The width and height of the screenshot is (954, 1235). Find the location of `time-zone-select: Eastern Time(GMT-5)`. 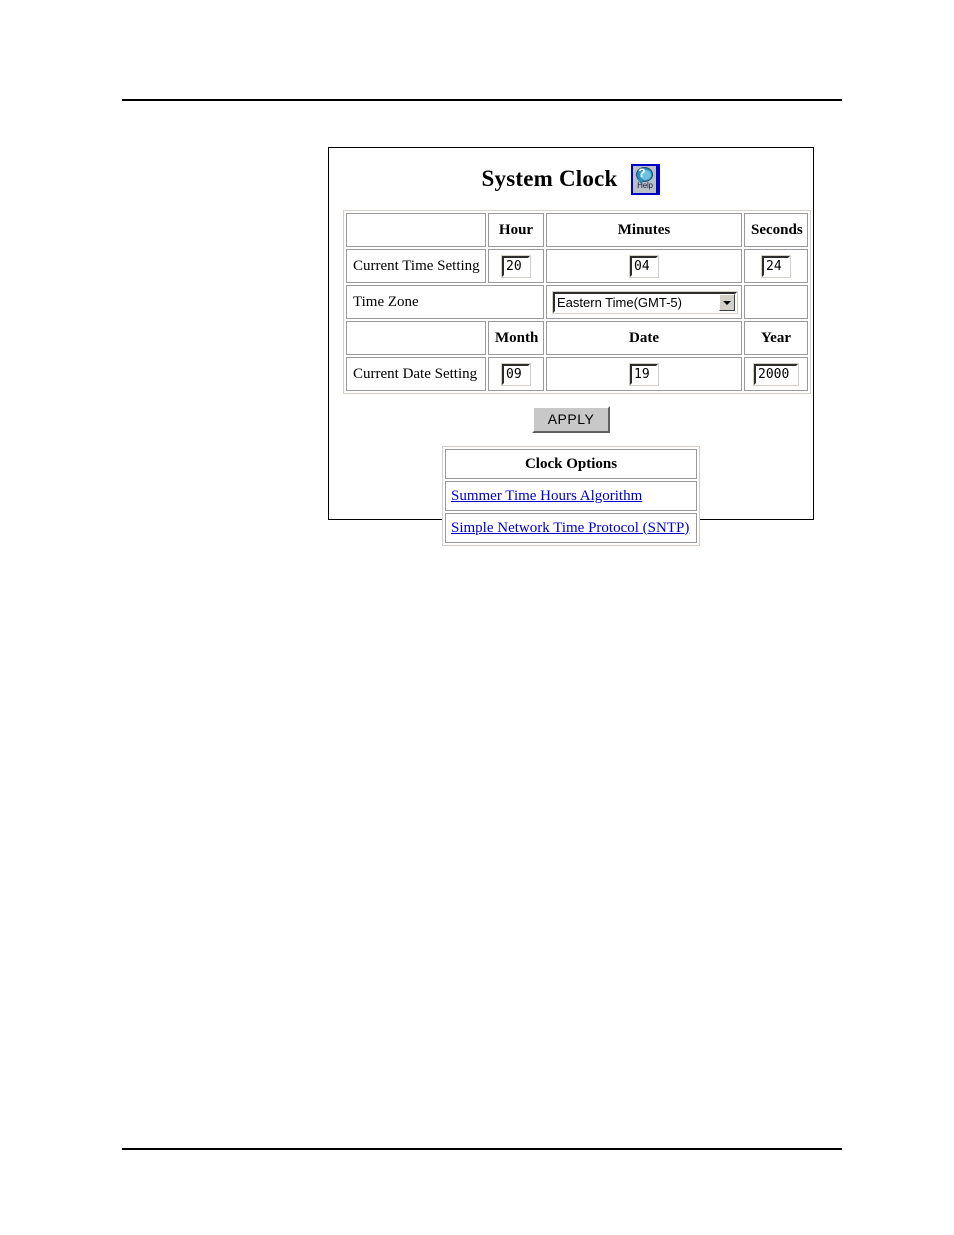

time-zone-select: Eastern Time(GMT-5) is located at coordinates (645, 302).